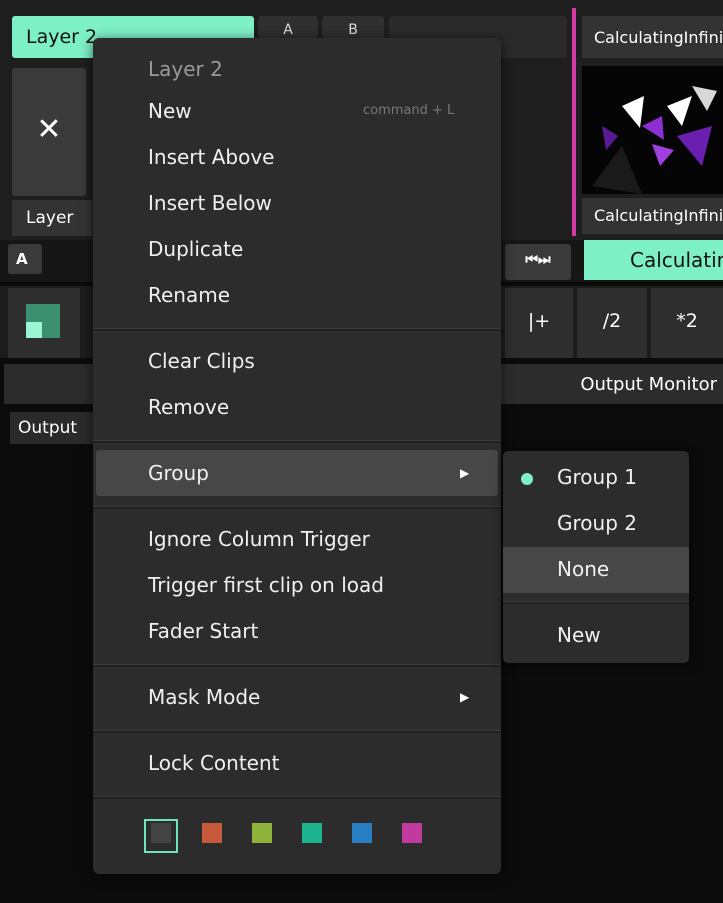 The image size is (723, 903). What do you see at coordinates (52, 218) in the screenshot?
I see `layer-label: Layer` at bounding box center [52, 218].